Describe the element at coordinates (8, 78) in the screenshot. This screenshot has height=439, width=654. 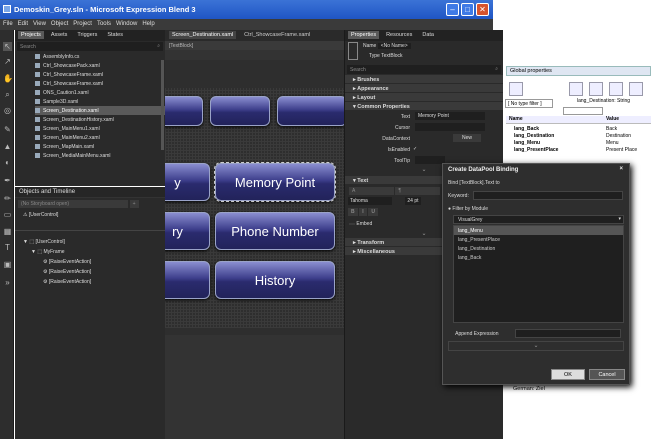
I see `pan-tool-icon: ✋` at that location.